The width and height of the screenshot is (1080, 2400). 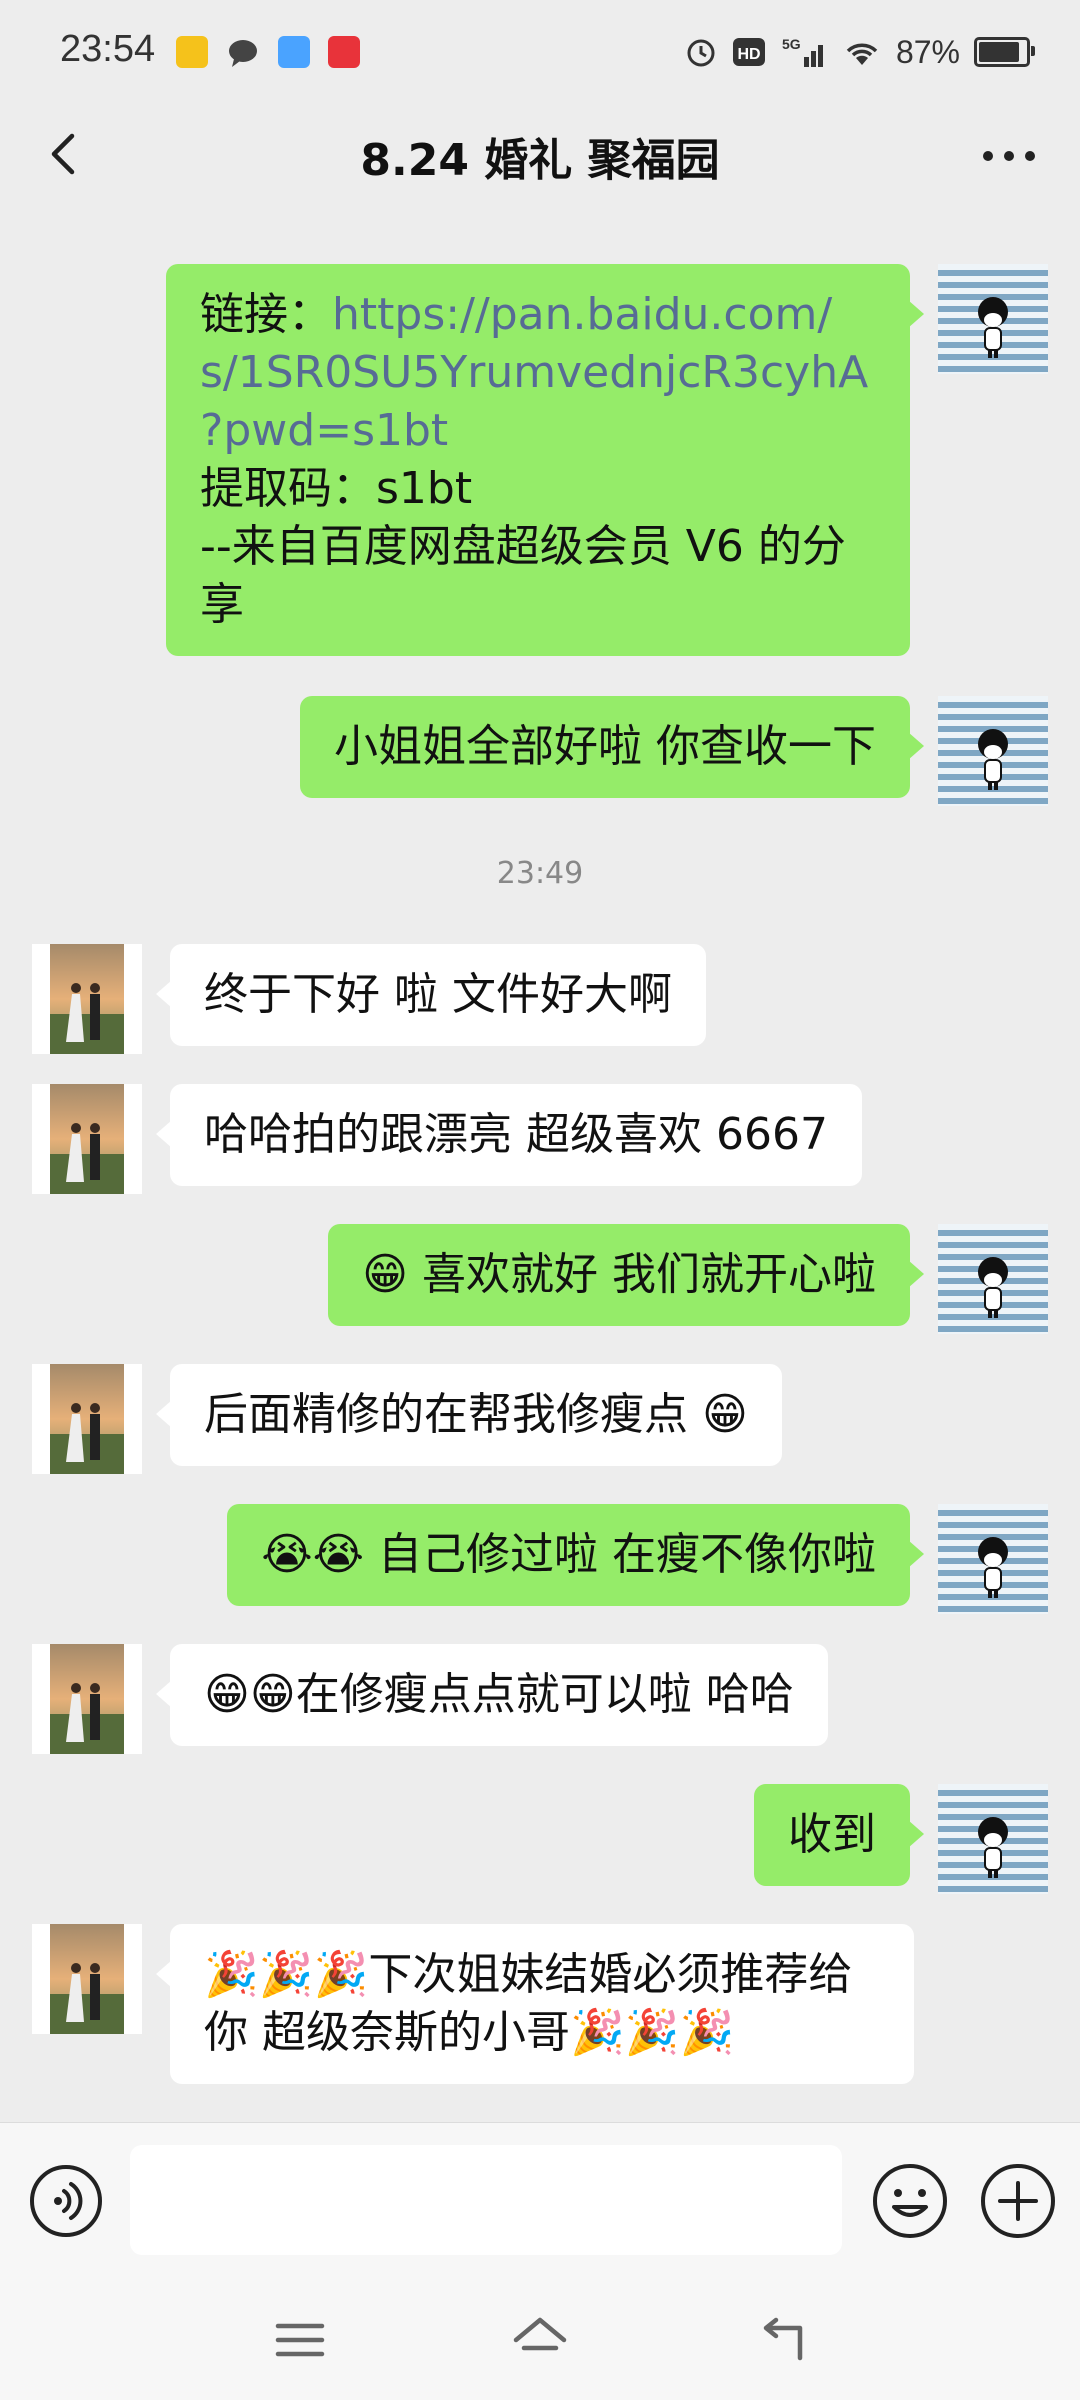 What do you see at coordinates (528, 2003) in the screenshot?
I see `message-text: 🎉🎉🎉下次姐妹结婚必须推荐给 你 超级奈斯的小哥🎉🎉🎉` at bounding box center [528, 2003].